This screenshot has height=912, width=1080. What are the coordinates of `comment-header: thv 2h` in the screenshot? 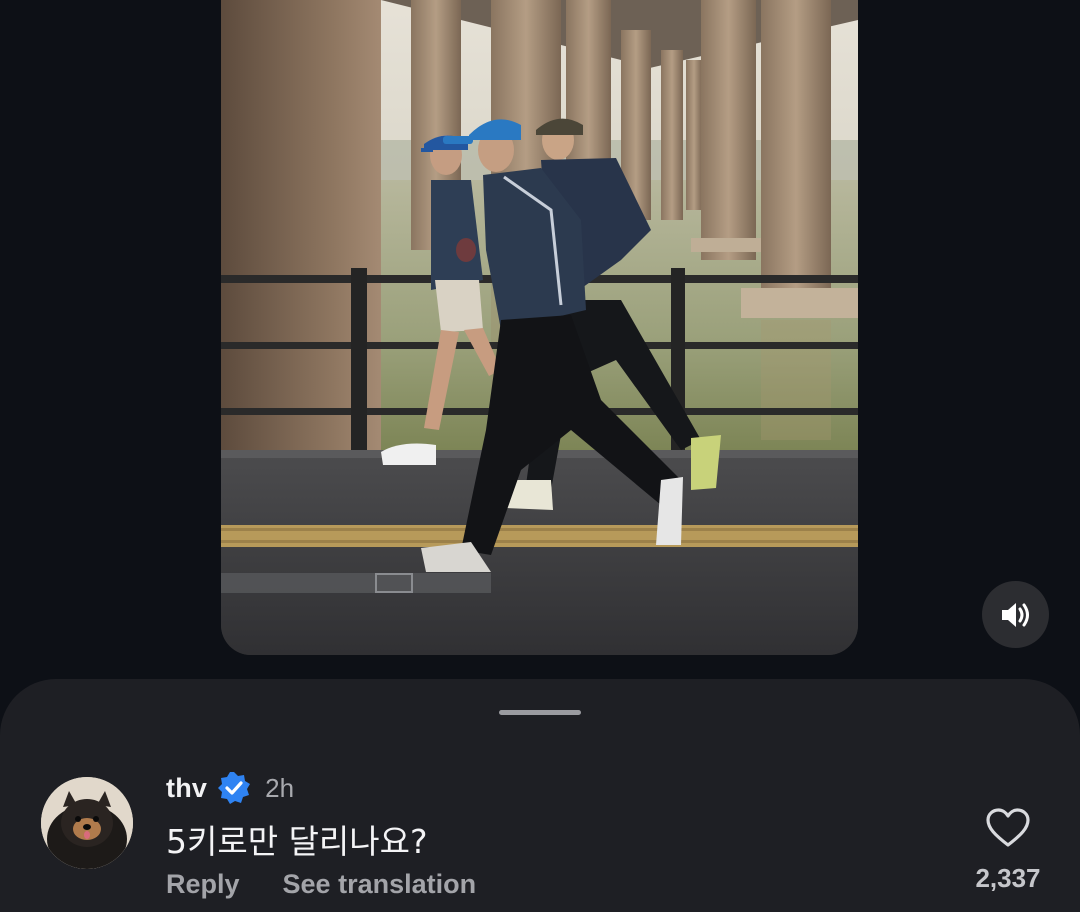 It's located at (230, 788).